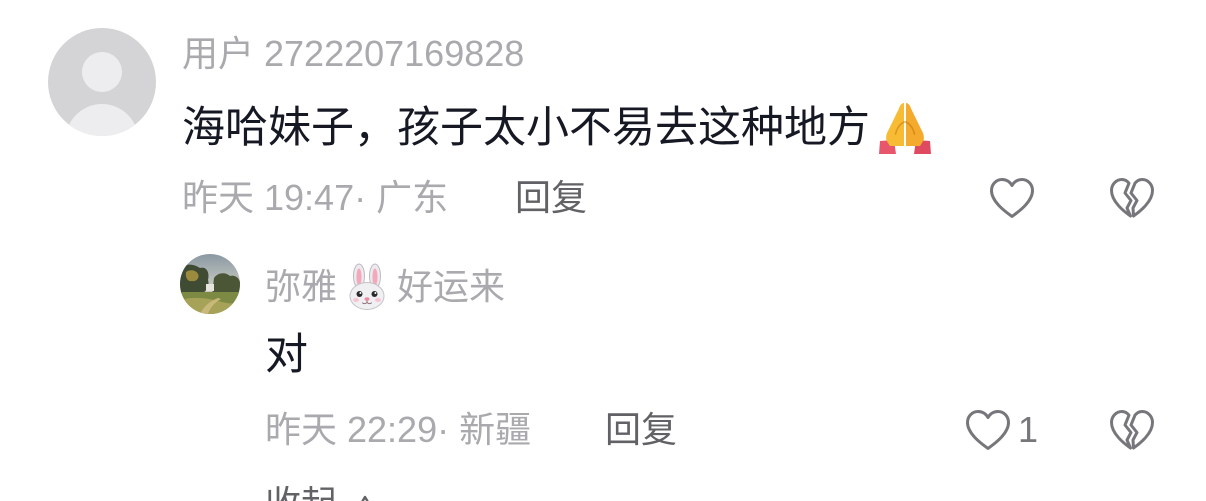  I want to click on default-user-avatar-icon, so click(102, 82).